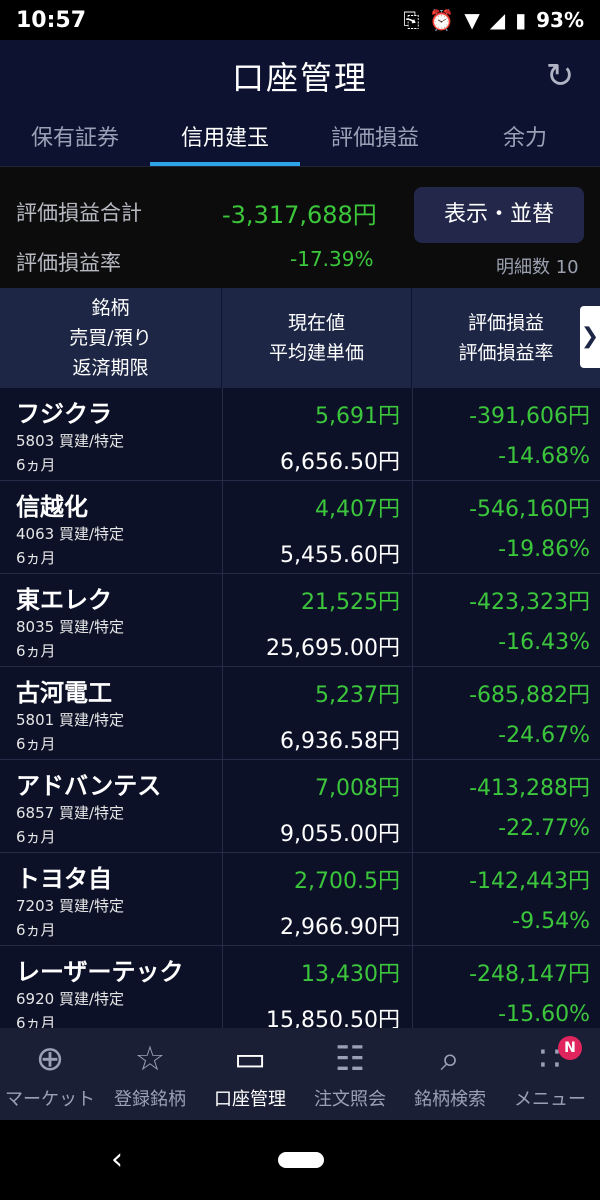 The height and width of the screenshot is (1200, 600). What do you see at coordinates (529, 881) in the screenshot?
I see `valuation-pl: -142,443円` at bounding box center [529, 881].